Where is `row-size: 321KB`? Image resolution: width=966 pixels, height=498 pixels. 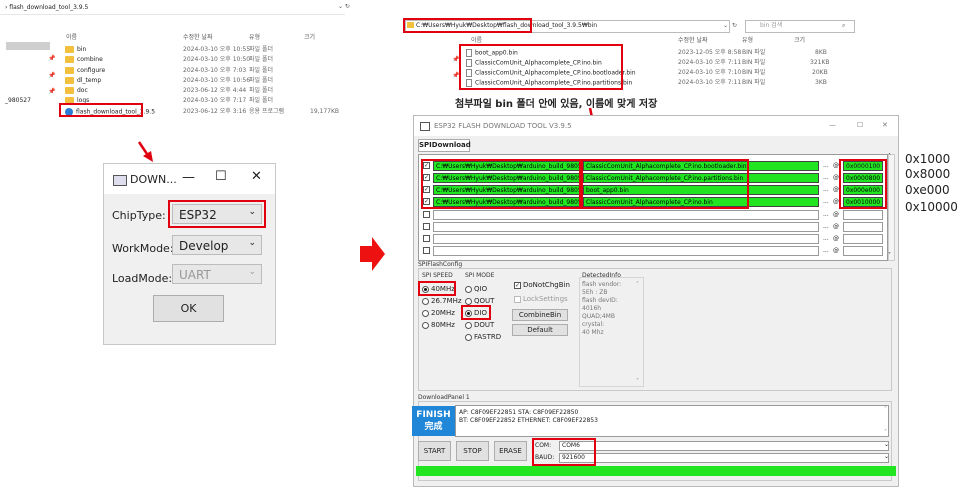 row-size: 321KB is located at coordinates (820, 62).